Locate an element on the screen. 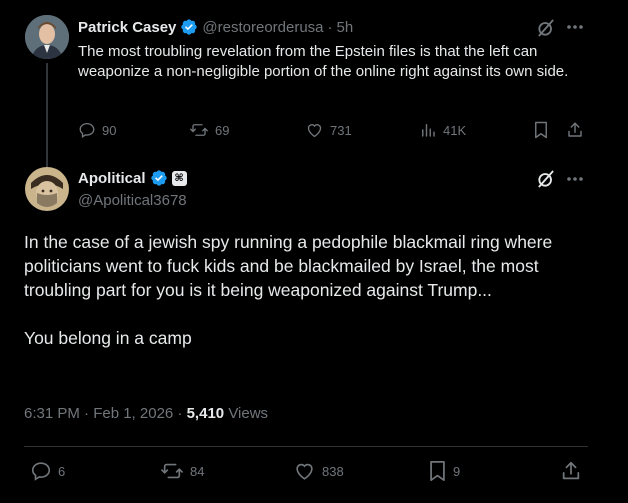  bookmark-button is located at coordinates (541, 130).